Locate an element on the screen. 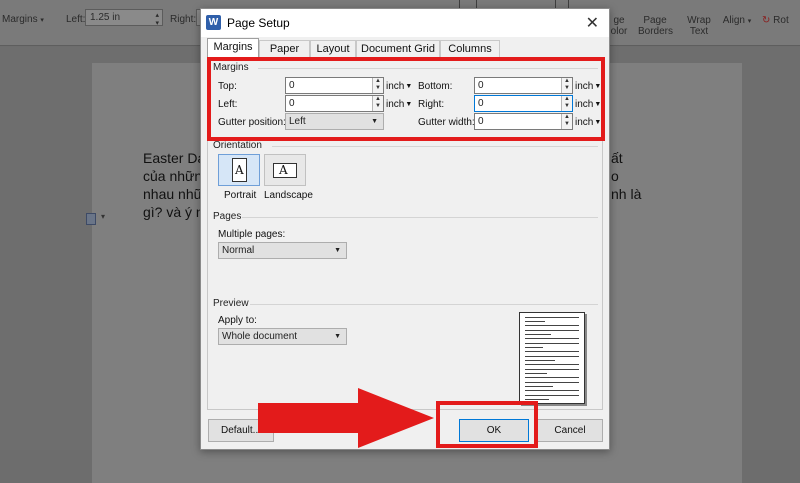 Image resolution: width=800 pixels, height=483 pixels. multiple-pages-select: Normal ▼ is located at coordinates (282, 250).